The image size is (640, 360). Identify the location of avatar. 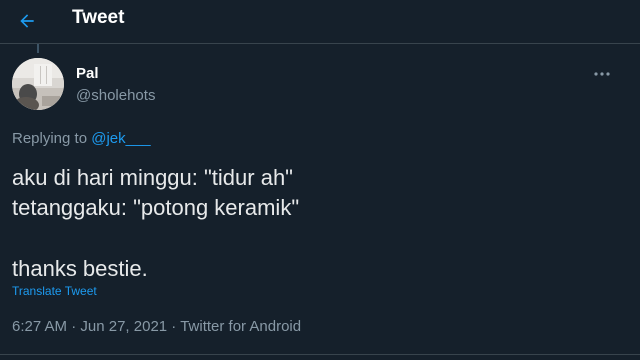
(38, 84).